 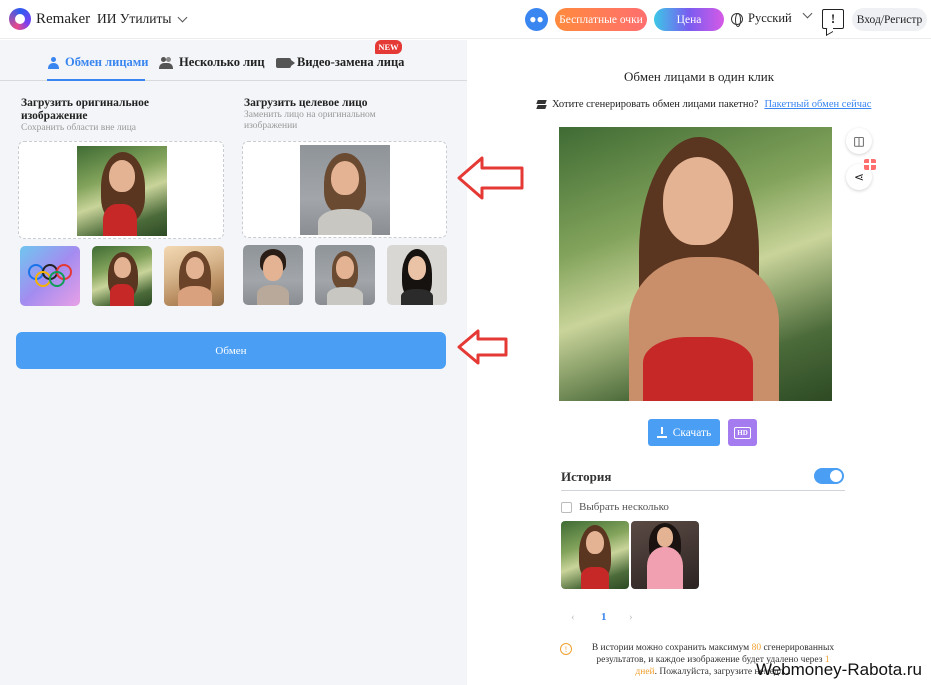 I want to click on ai-tools-menu: ИИ Утилиты, so click(x=142, y=19).